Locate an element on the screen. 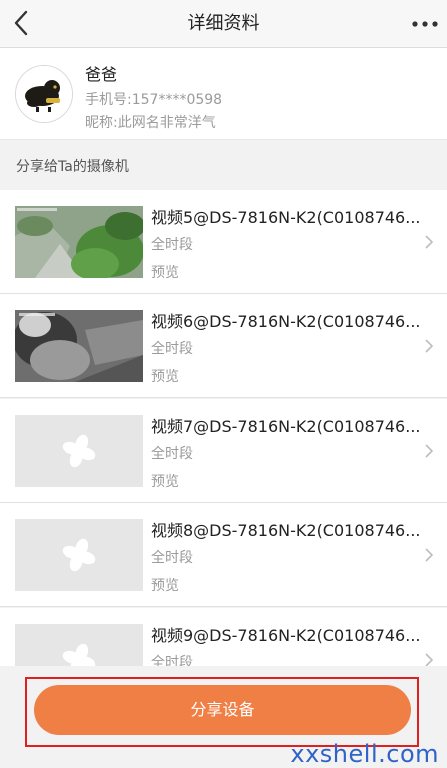  watermark-text: xxshell.com is located at coordinates (364, 754).